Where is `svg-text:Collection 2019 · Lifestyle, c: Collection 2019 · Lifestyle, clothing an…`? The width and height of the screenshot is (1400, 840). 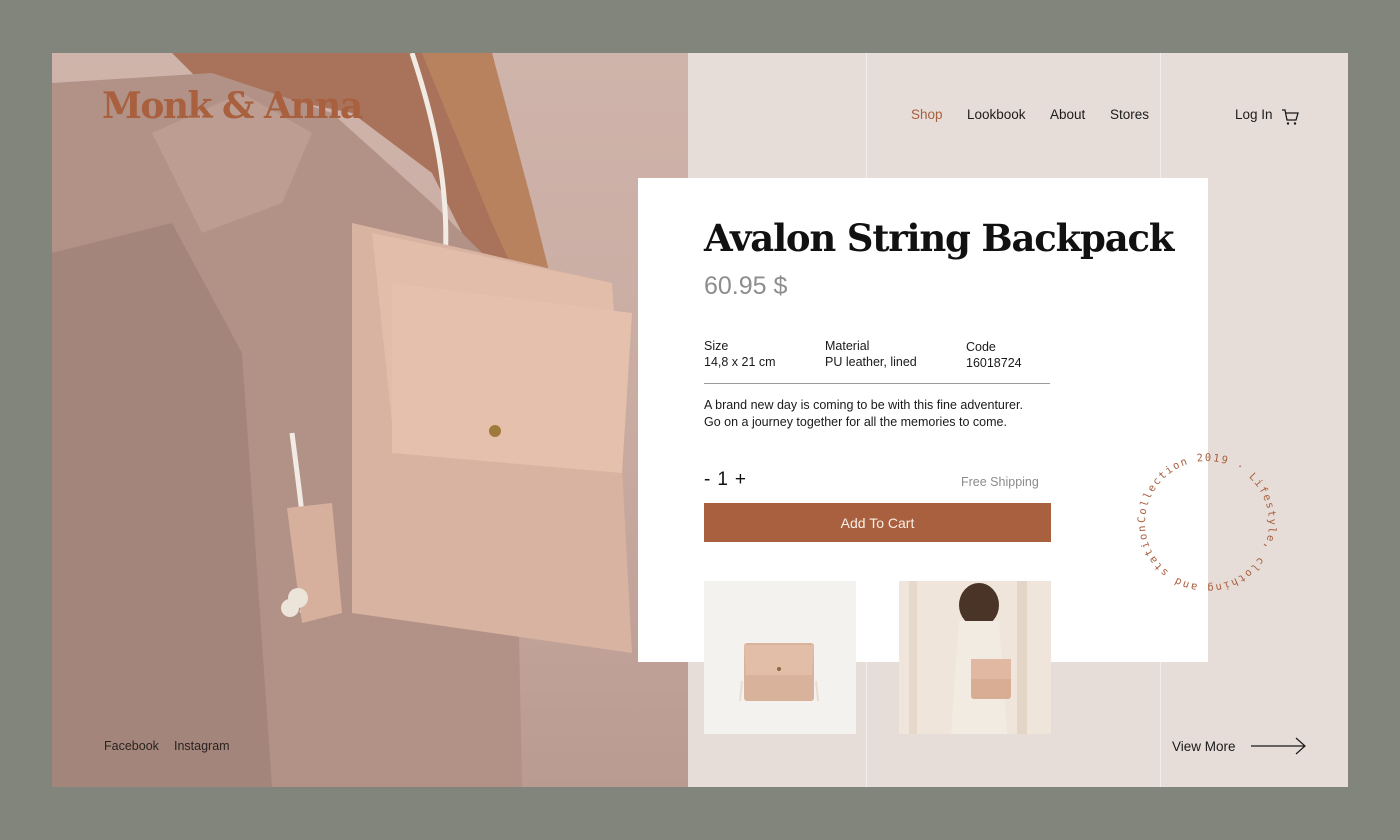 svg-text:Collection 2019 · Lifestyle, c: Collection 2019 · Lifestyle, clothing an… is located at coordinates (1202, 518).